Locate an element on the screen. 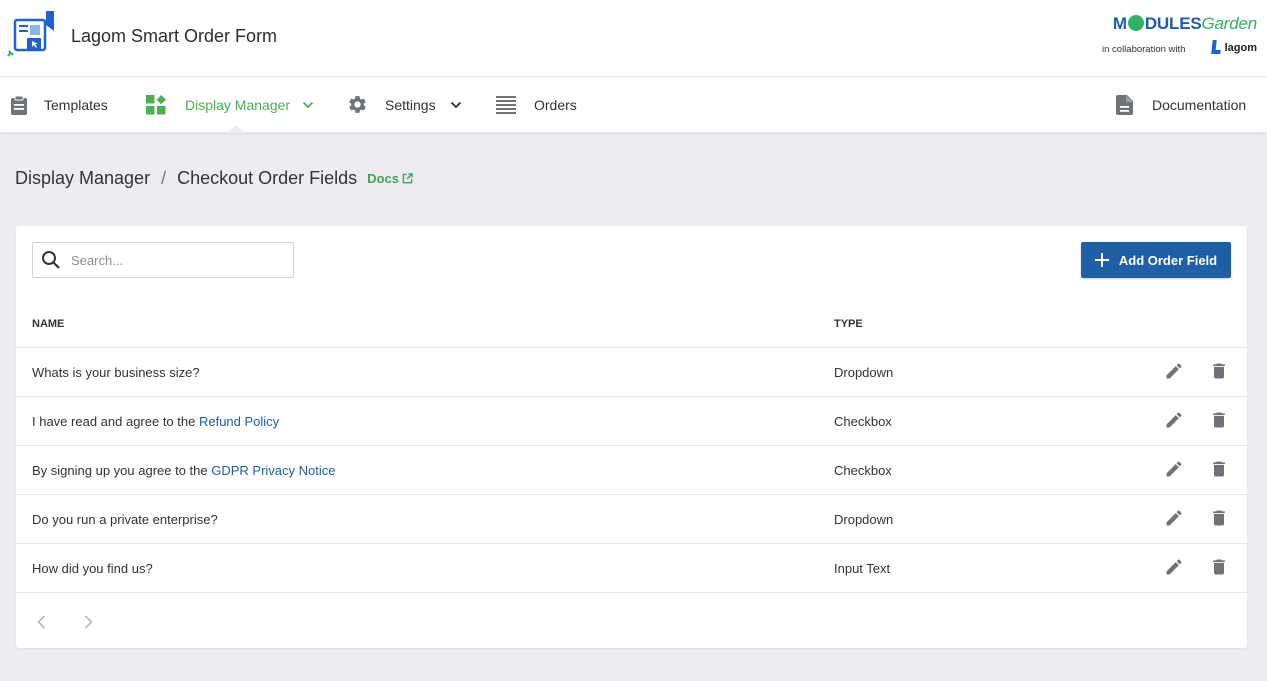 The width and height of the screenshot is (1267, 681). brand-wordmark: M DULESGarden is located at coordinates (1184, 23).